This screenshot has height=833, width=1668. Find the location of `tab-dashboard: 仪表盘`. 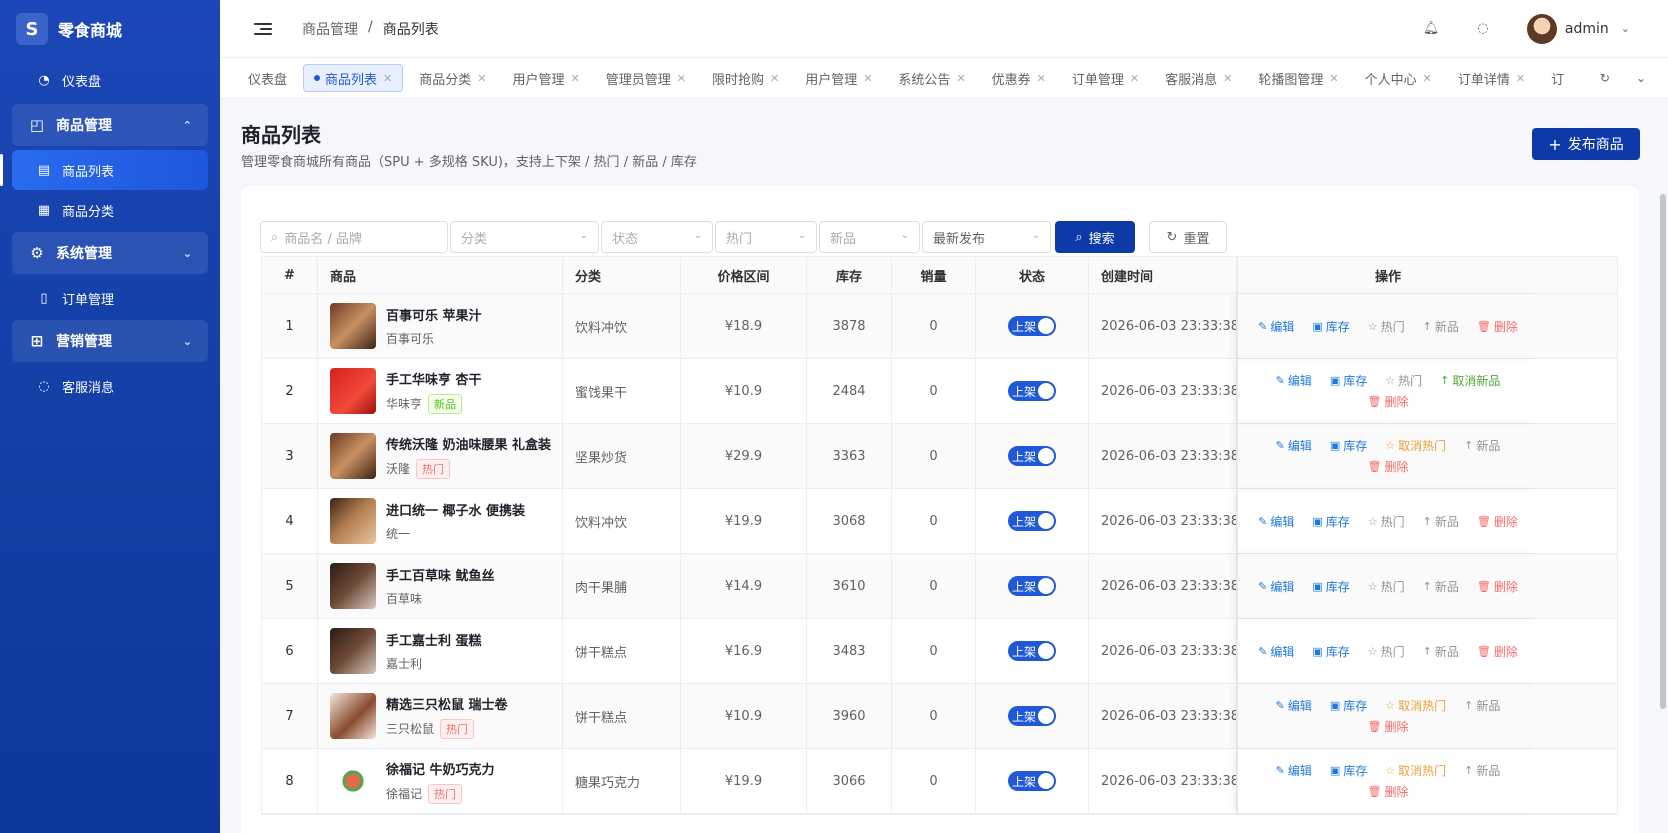

tab-dashboard: 仪表盘 is located at coordinates (267, 78).